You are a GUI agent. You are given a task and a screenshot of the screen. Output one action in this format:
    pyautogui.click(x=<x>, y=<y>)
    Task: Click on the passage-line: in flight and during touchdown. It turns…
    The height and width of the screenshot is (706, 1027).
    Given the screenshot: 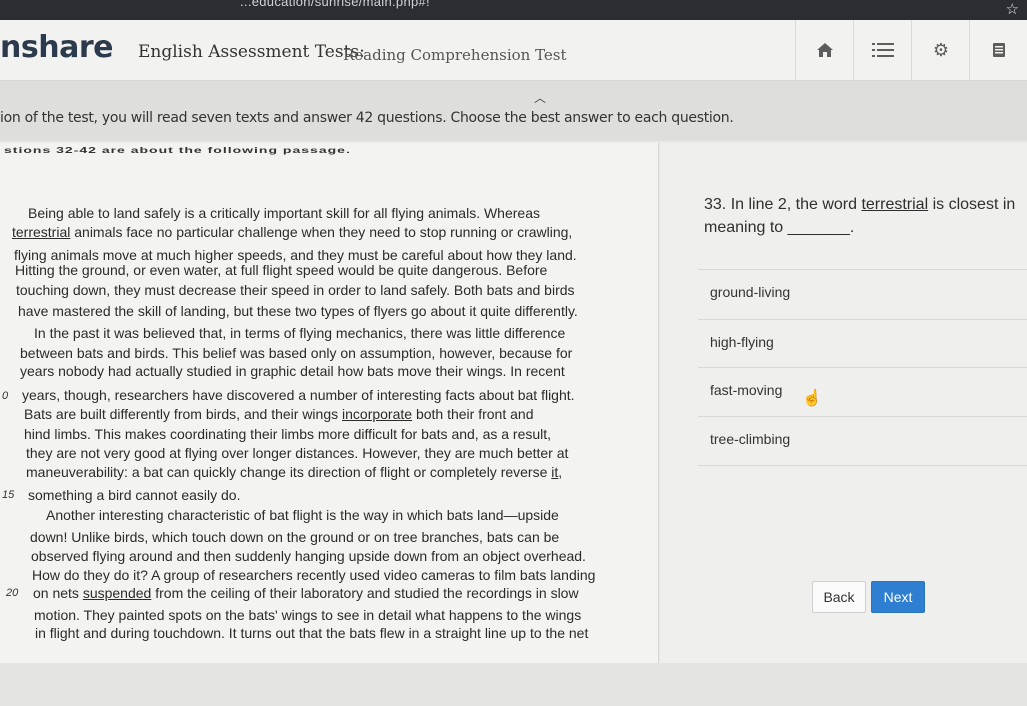 What is the action you would take?
    pyautogui.click(x=312, y=633)
    